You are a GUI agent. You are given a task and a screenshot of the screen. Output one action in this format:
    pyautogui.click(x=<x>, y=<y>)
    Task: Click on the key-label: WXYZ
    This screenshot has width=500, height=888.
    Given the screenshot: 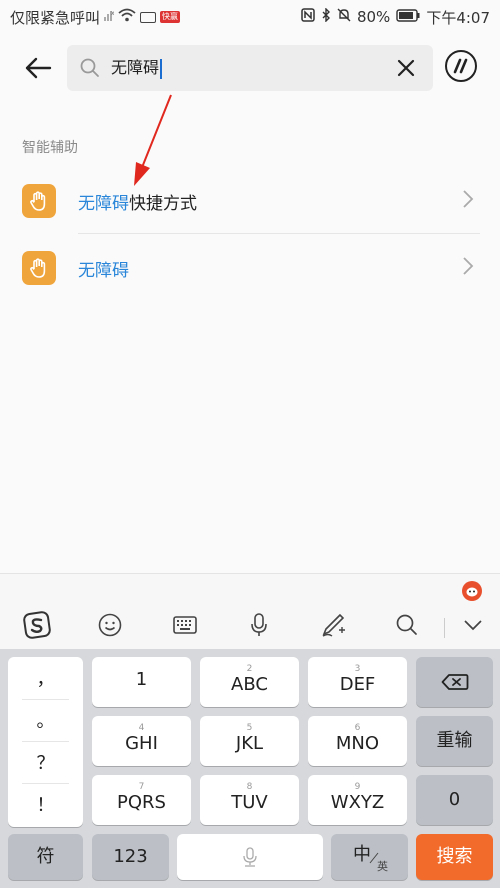 What is the action you would take?
    pyautogui.click(x=357, y=802)
    